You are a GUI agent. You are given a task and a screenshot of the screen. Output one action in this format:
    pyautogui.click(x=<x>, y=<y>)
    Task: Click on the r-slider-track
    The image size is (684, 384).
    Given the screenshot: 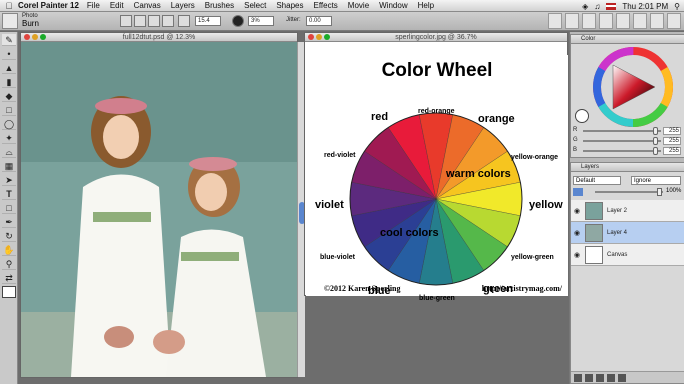 What is the action you would take?
    pyautogui.click(x=622, y=131)
    